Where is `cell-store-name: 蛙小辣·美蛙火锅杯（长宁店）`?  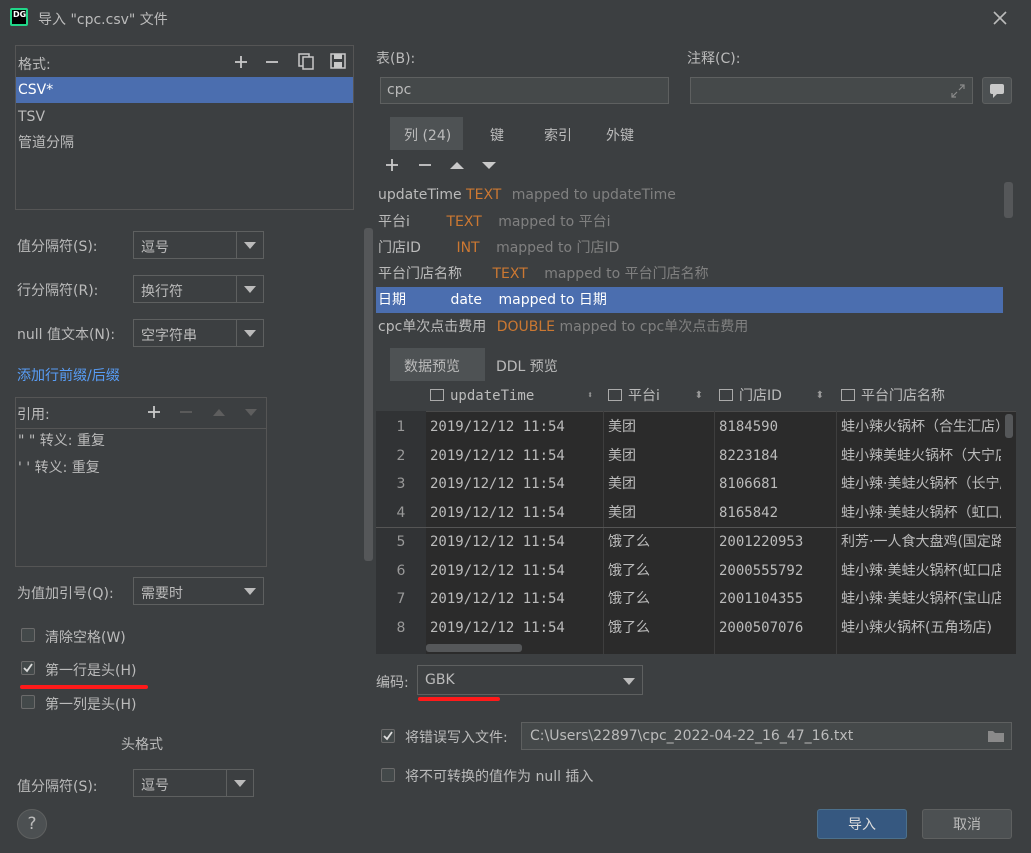
cell-store-name: 蛙小辣·美蛙火锅杯（长宁店） is located at coordinates (921, 484).